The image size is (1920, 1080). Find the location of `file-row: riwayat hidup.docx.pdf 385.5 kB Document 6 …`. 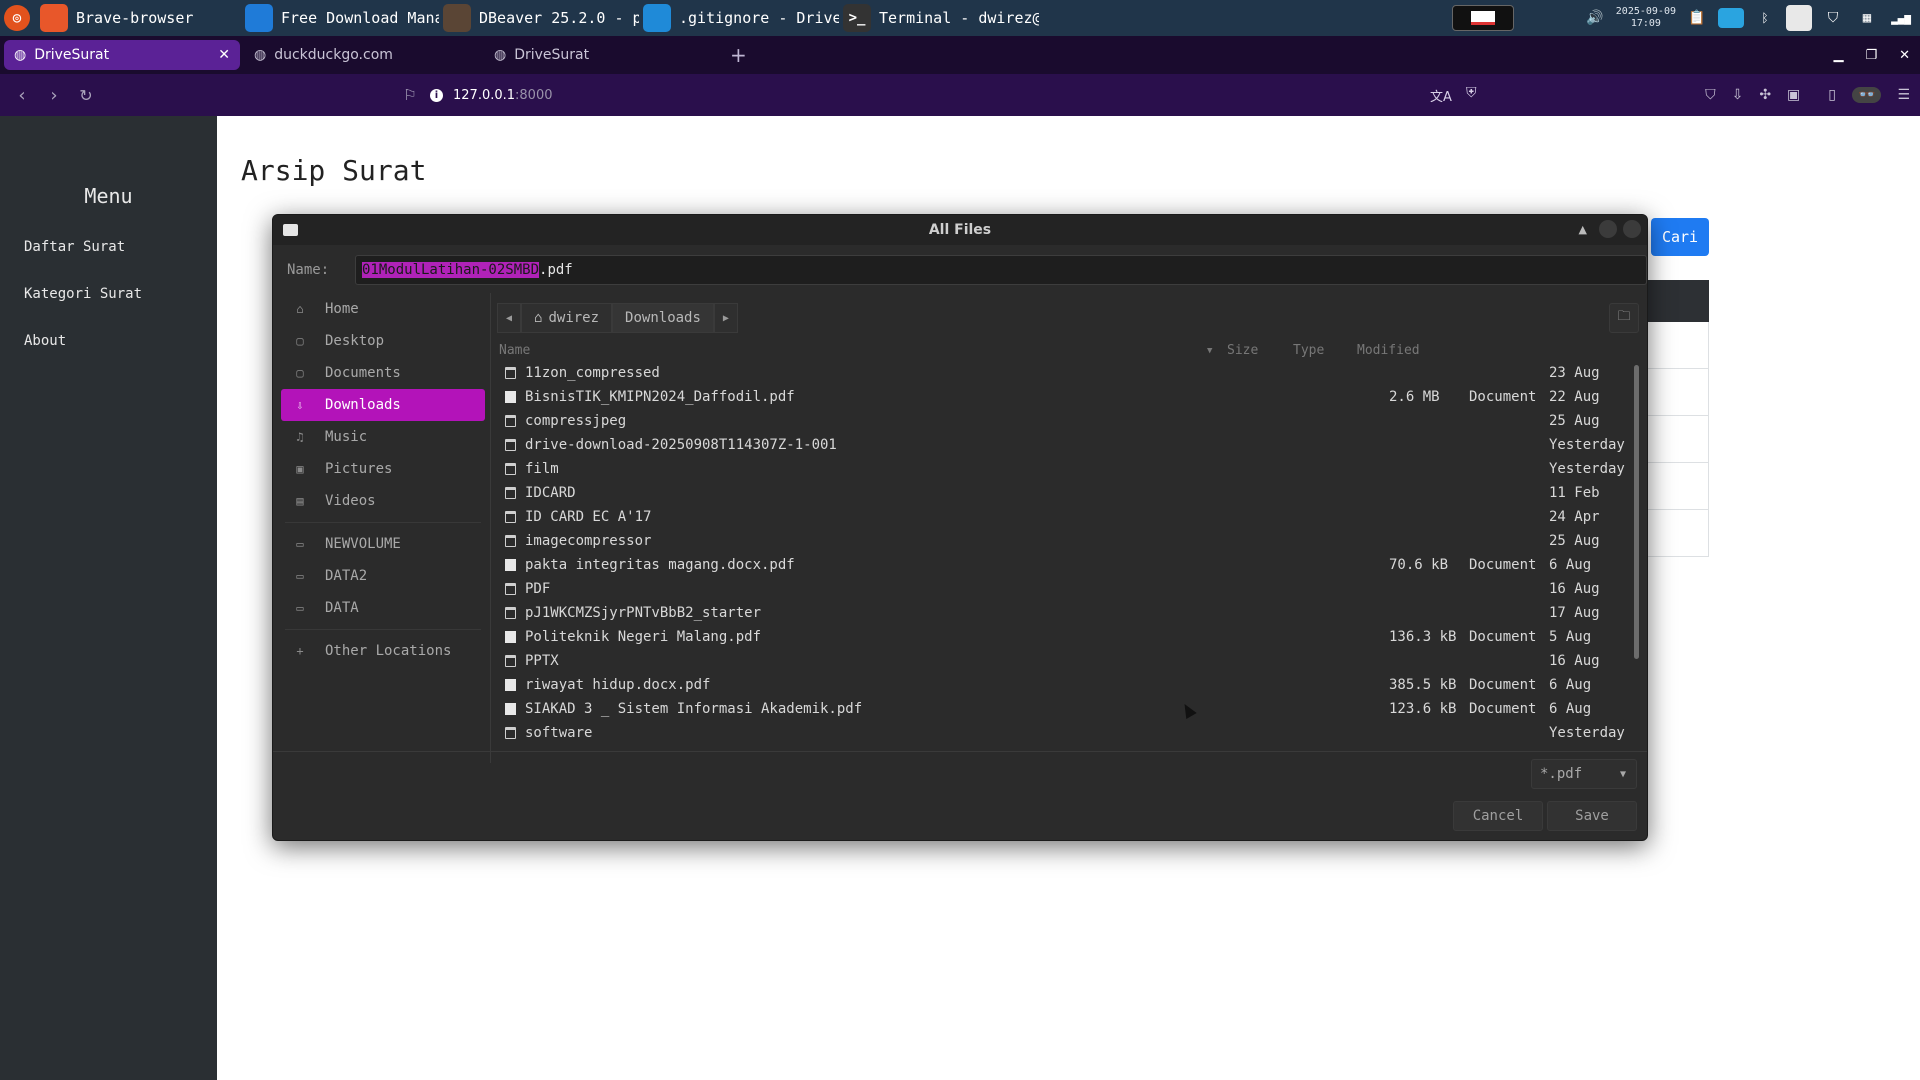

file-row: riwayat hidup.docx.pdf 385.5 kB Document 6 … is located at coordinates (1065, 686).